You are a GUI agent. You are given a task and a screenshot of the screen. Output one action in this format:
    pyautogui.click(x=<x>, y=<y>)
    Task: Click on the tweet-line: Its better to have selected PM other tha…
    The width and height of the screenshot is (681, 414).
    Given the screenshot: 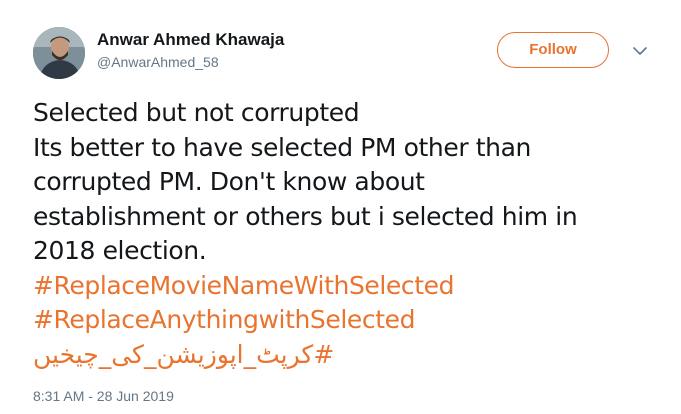 What is the action you would take?
    pyautogui.click(x=282, y=147)
    